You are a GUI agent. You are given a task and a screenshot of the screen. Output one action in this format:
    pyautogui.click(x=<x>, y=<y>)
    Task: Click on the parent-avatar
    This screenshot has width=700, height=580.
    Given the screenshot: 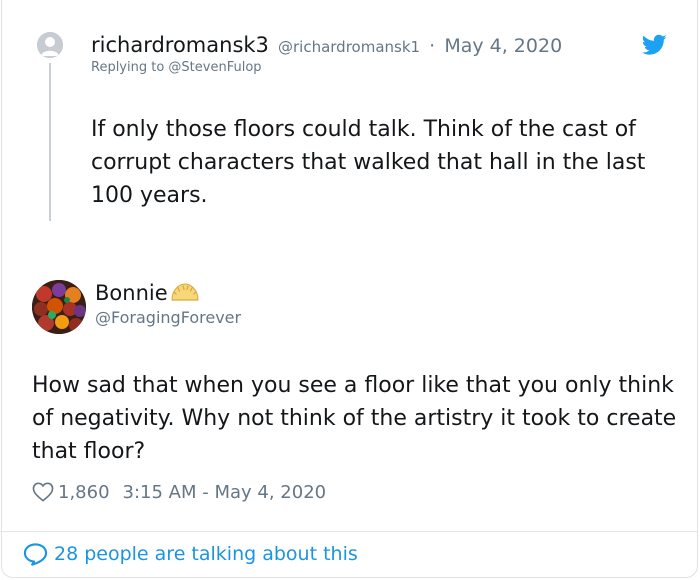 What is the action you would take?
    pyautogui.click(x=50, y=45)
    